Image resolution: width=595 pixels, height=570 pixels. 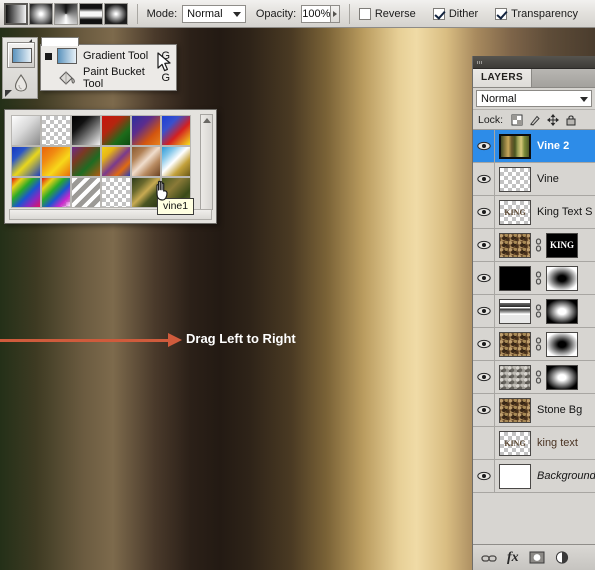 What do you see at coordinates (562, 245) in the screenshot?
I see `layer-mask-thumbnail: KING` at bounding box center [562, 245].